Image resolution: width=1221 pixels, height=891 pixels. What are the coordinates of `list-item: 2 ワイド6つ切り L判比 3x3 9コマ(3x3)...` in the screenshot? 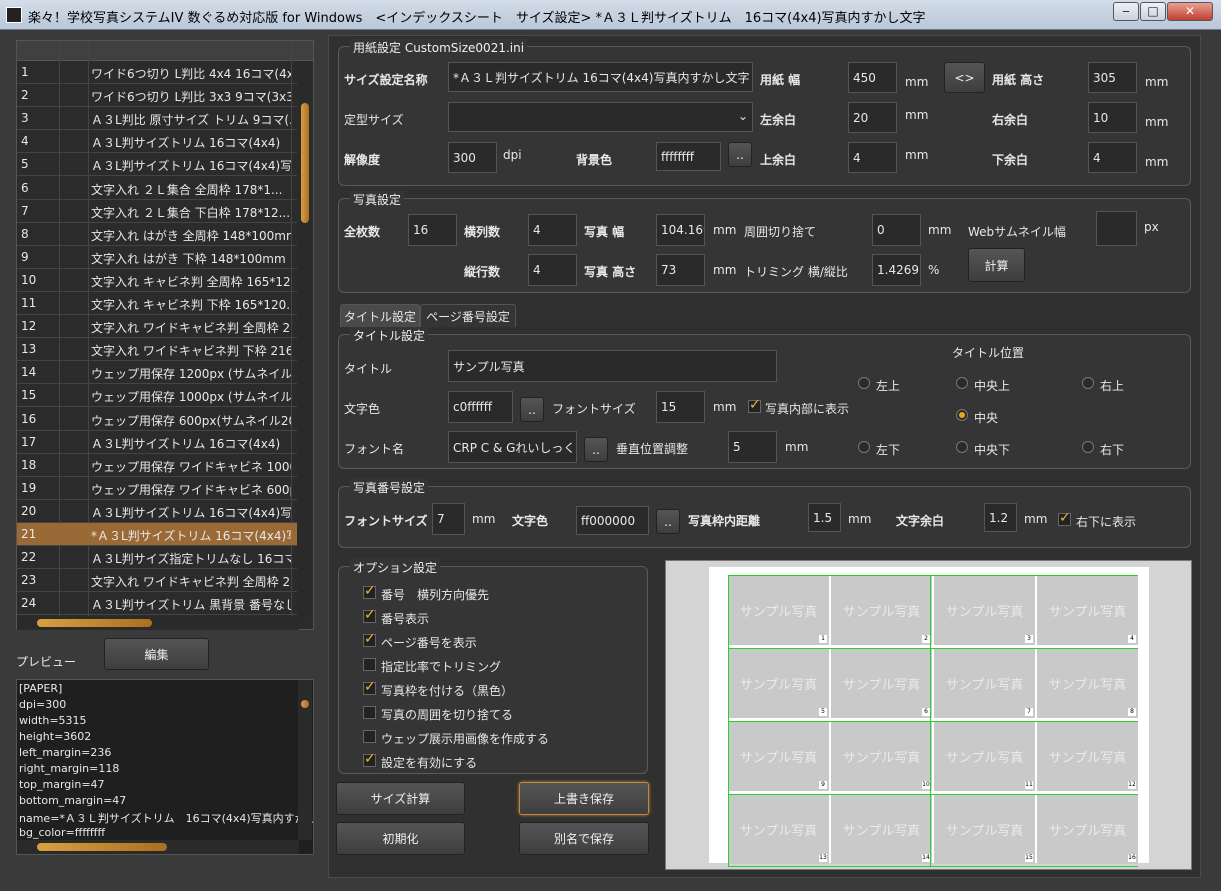 It's located at (157, 96).